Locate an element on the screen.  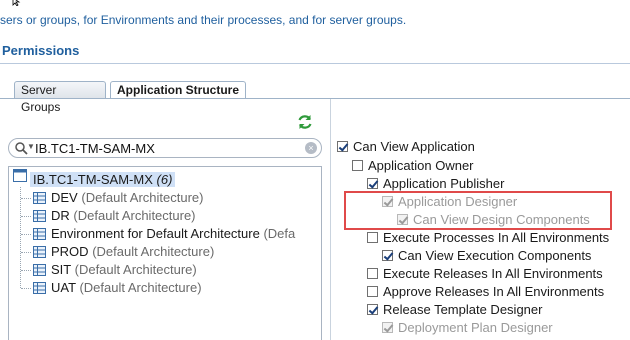
tab-label: Application Structure is located at coordinates (178, 90).